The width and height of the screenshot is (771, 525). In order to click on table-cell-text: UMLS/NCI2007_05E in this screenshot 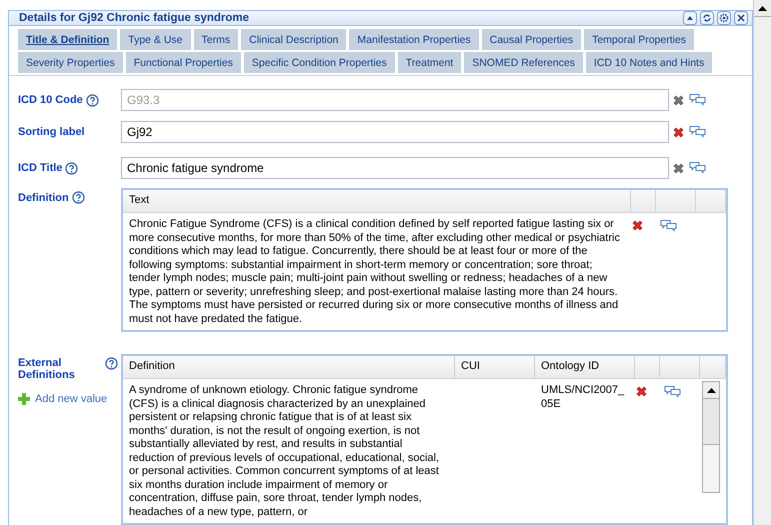, I will do `click(583, 397)`.